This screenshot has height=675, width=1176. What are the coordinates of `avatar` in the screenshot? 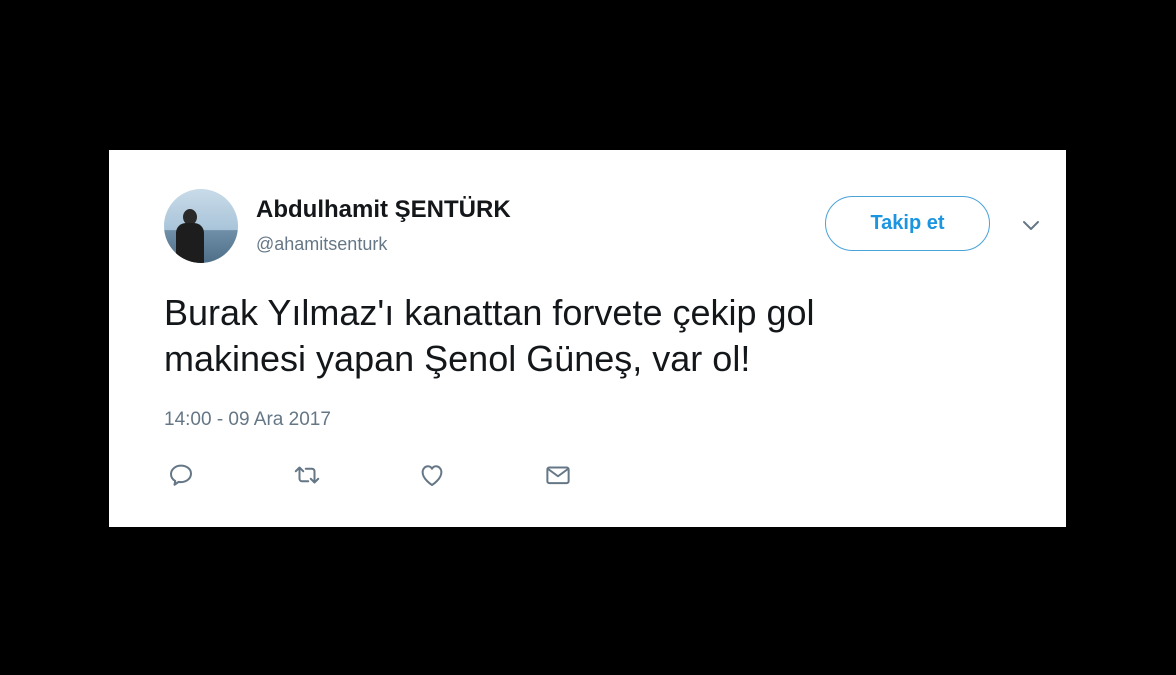 It's located at (201, 226).